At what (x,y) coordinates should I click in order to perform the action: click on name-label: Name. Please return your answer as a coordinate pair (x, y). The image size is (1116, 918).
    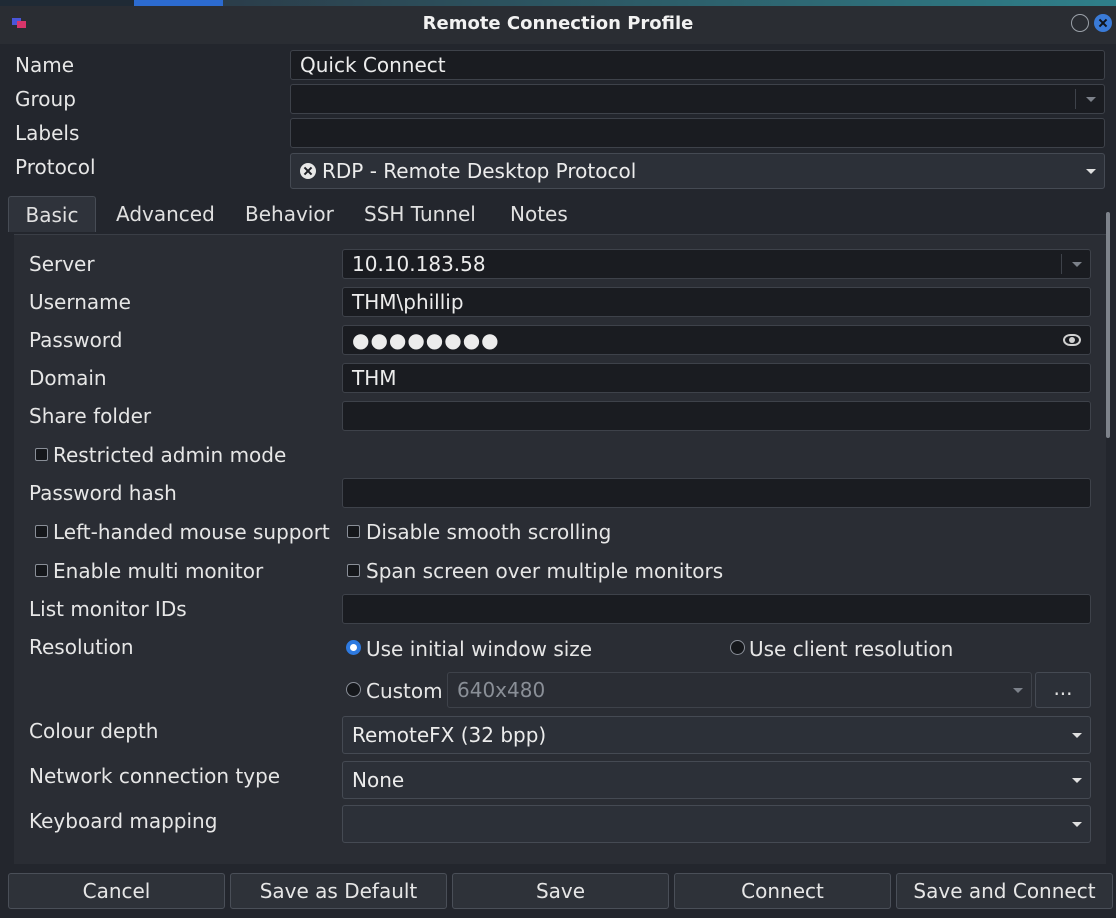
    Looking at the image, I should click on (45, 65).